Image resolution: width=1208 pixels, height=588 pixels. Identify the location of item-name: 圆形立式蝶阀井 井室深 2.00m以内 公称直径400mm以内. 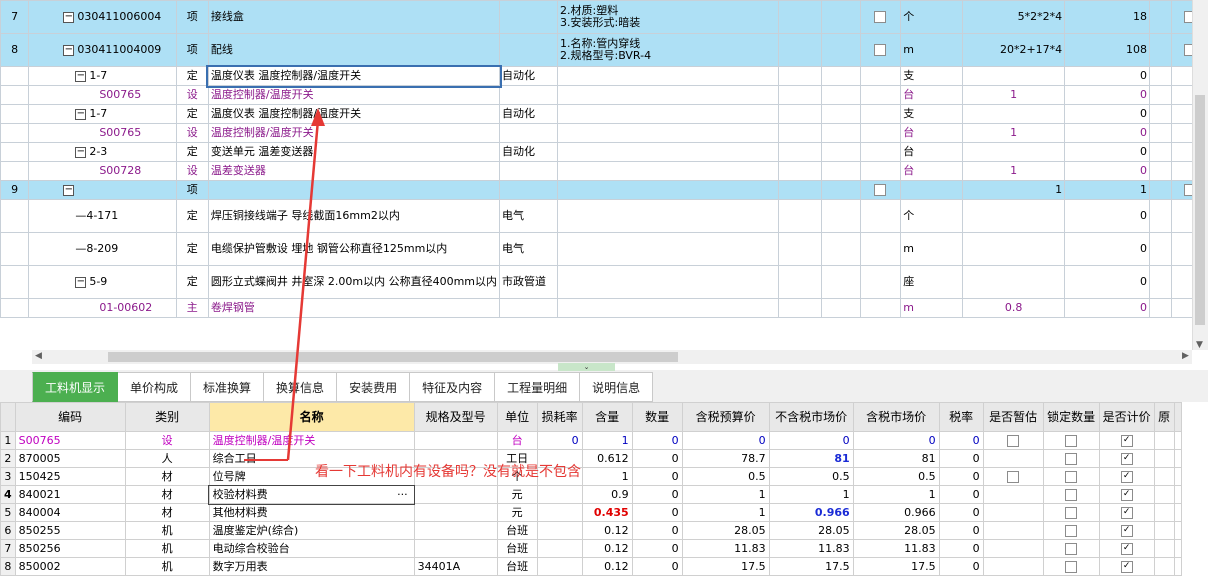
(354, 282).